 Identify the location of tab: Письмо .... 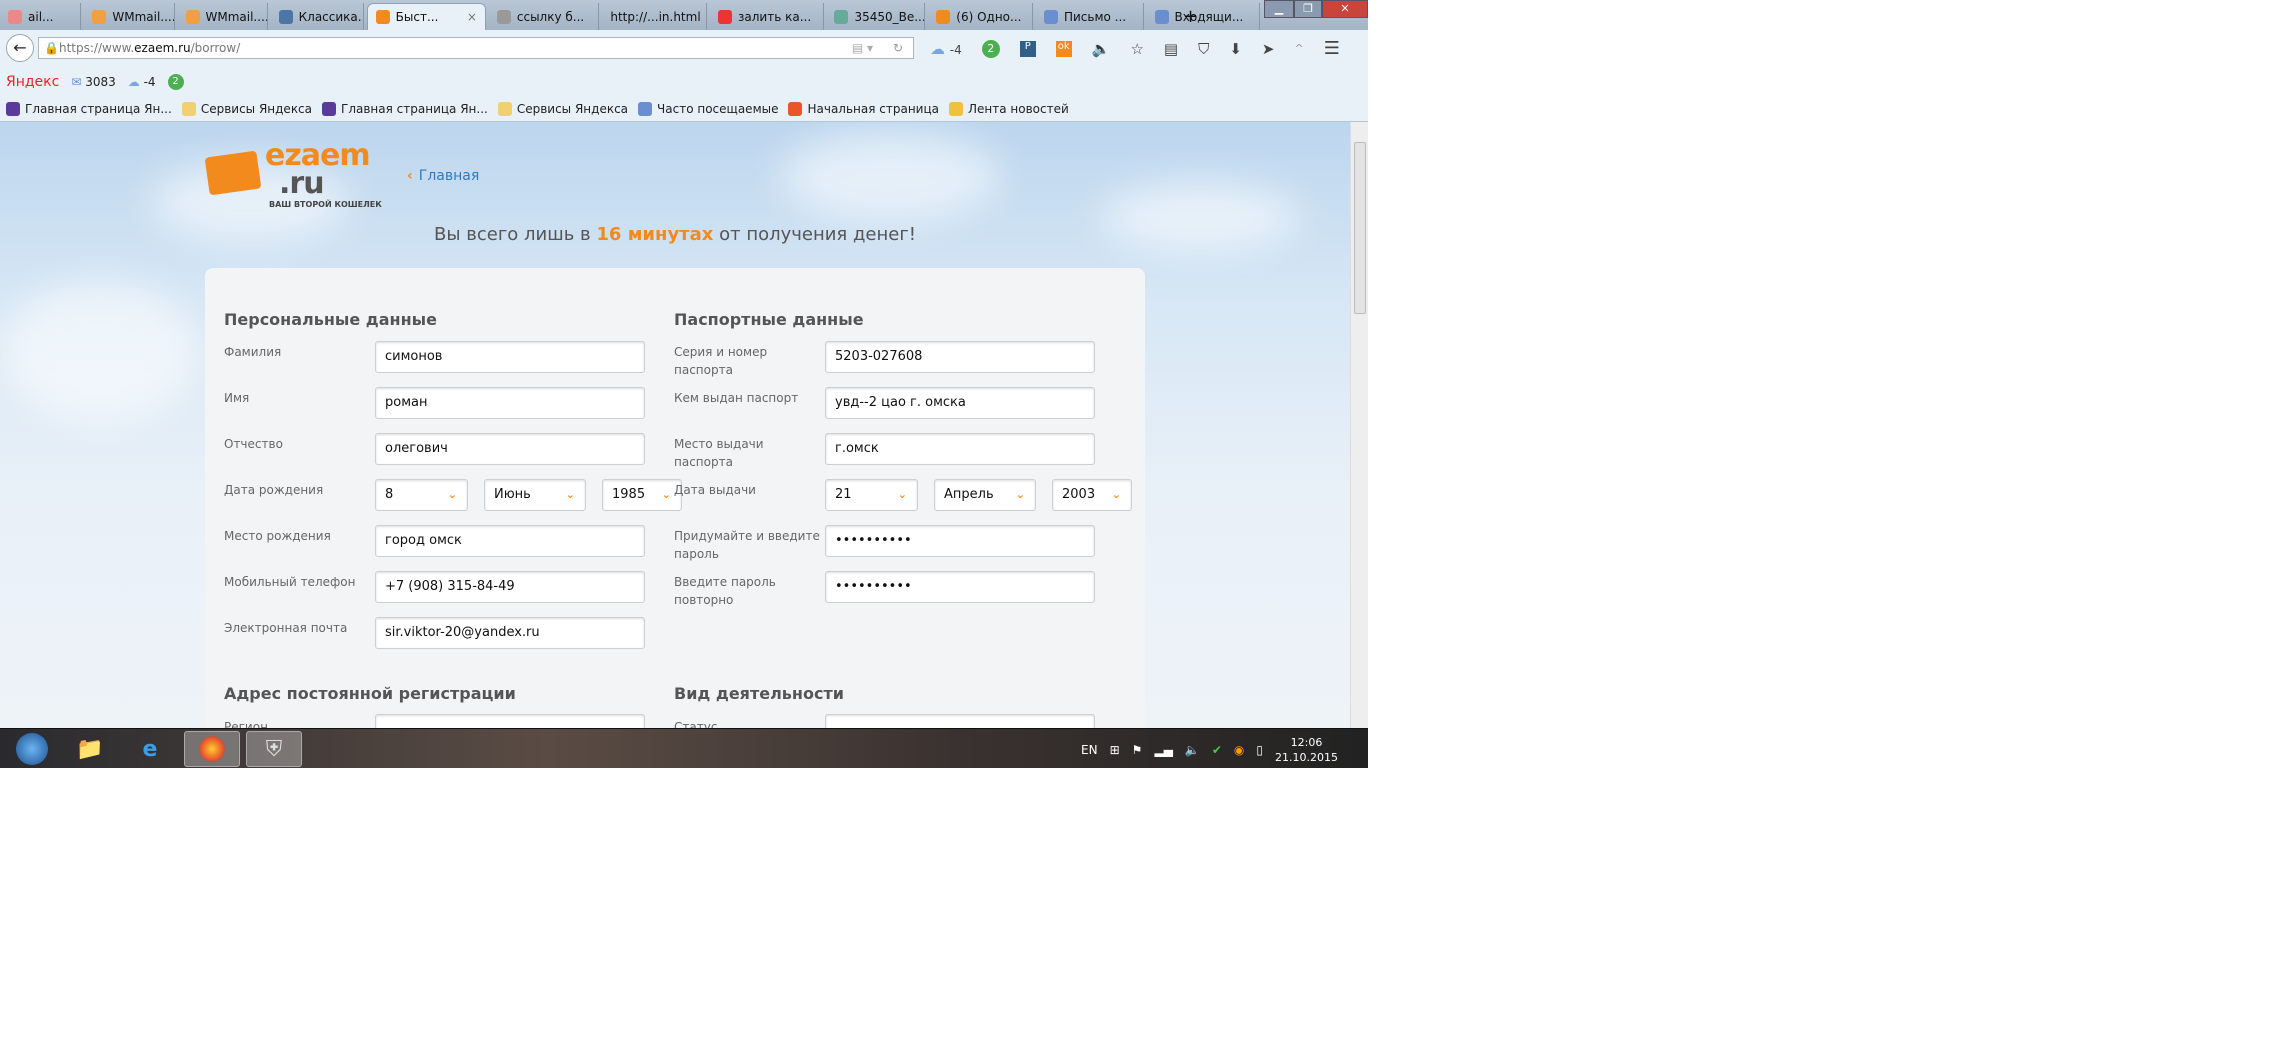
(1090, 16).